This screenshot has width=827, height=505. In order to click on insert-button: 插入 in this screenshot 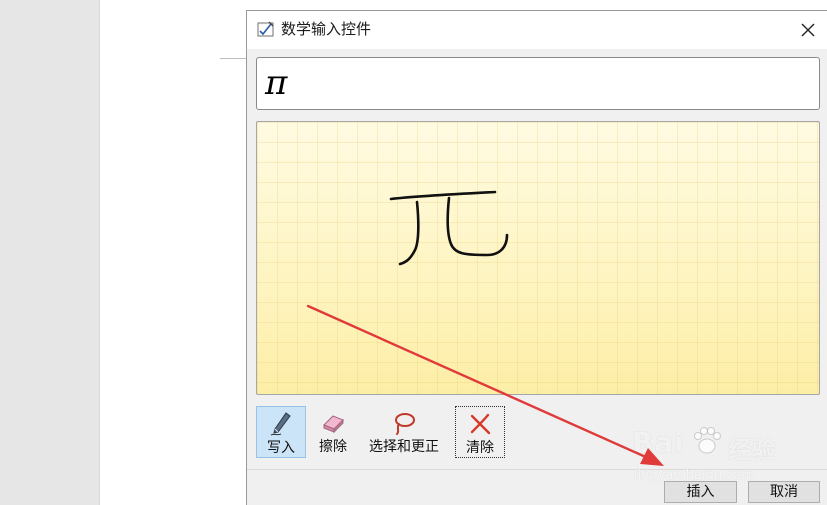, I will do `click(700, 492)`.